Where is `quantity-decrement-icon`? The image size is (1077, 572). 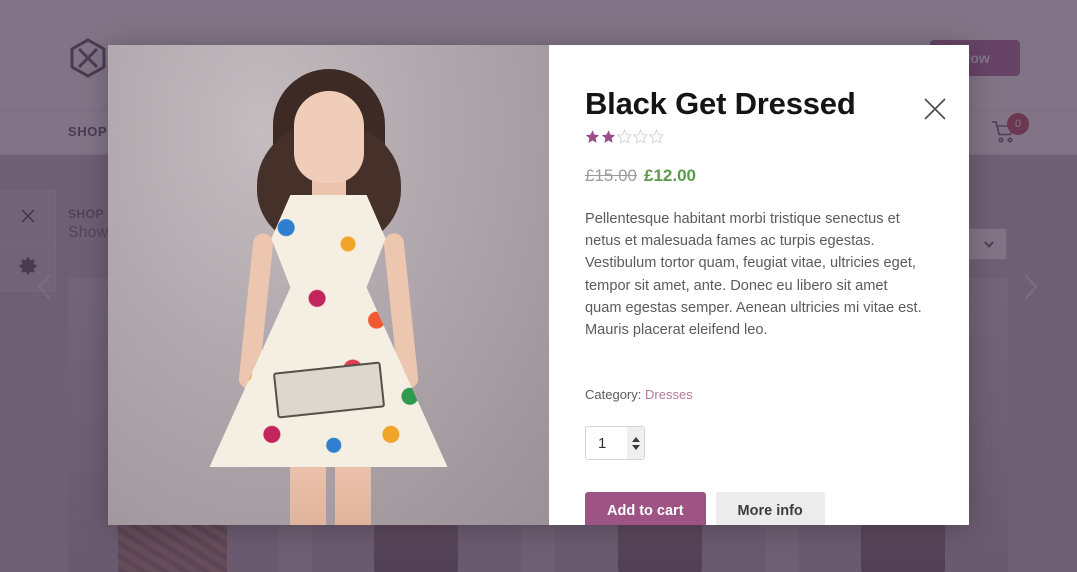
quantity-decrement-icon is located at coordinates (635, 447).